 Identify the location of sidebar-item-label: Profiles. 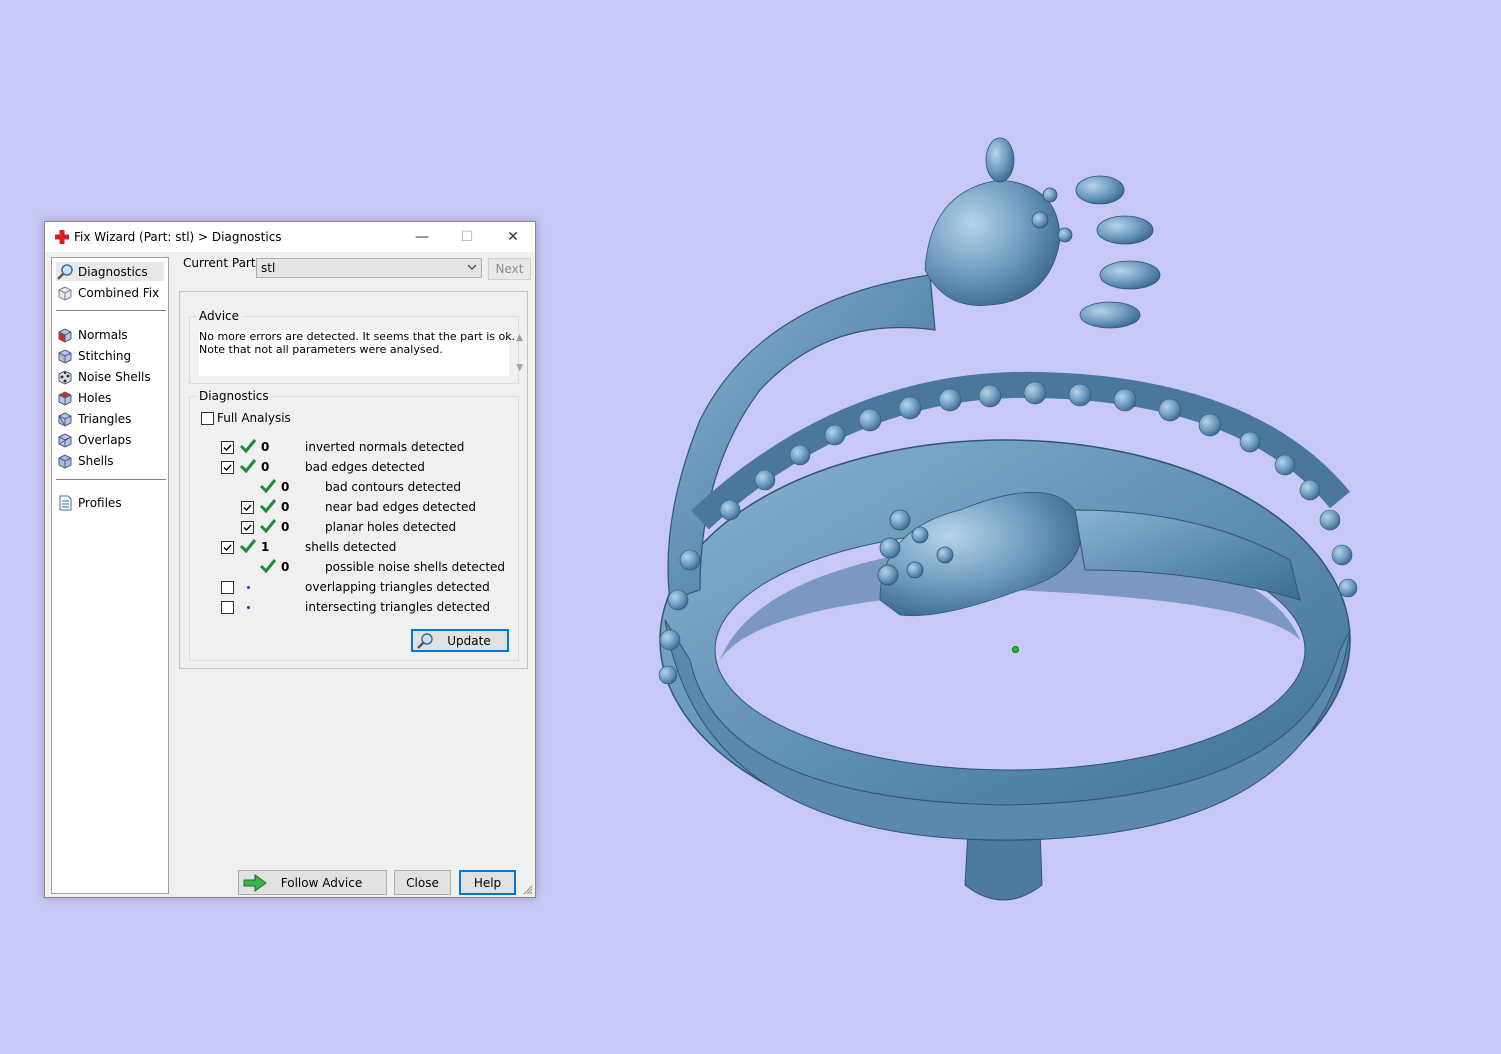
(100, 502).